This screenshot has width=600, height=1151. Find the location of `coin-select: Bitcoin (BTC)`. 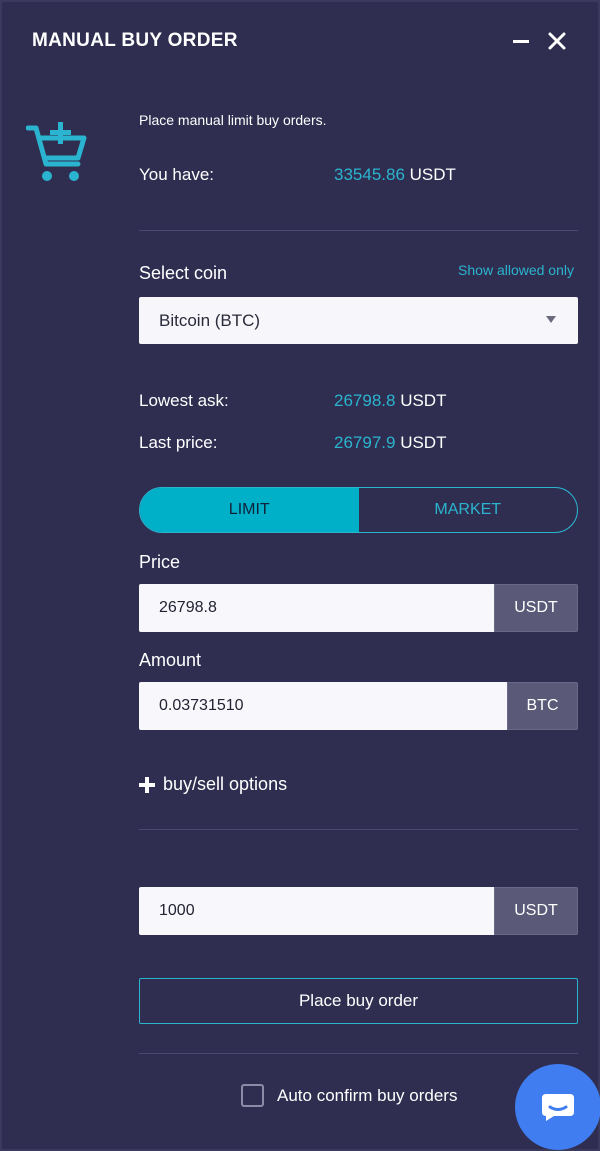

coin-select: Bitcoin (BTC) is located at coordinates (358, 320).